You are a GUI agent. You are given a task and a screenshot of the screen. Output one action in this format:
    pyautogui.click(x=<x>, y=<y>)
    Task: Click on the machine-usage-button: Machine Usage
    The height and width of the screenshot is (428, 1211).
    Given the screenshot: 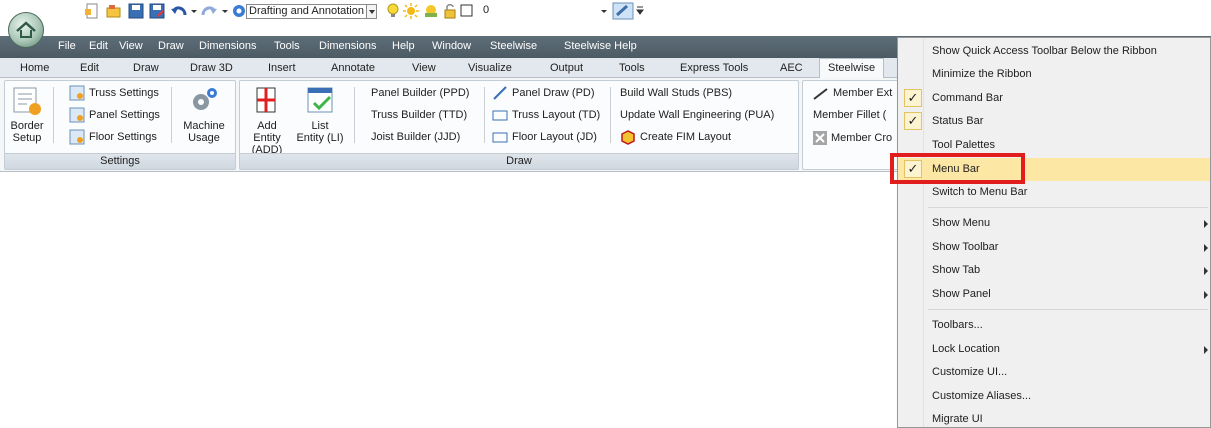 What is the action you would take?
    pyautogui.click(x=204, y=114)
    